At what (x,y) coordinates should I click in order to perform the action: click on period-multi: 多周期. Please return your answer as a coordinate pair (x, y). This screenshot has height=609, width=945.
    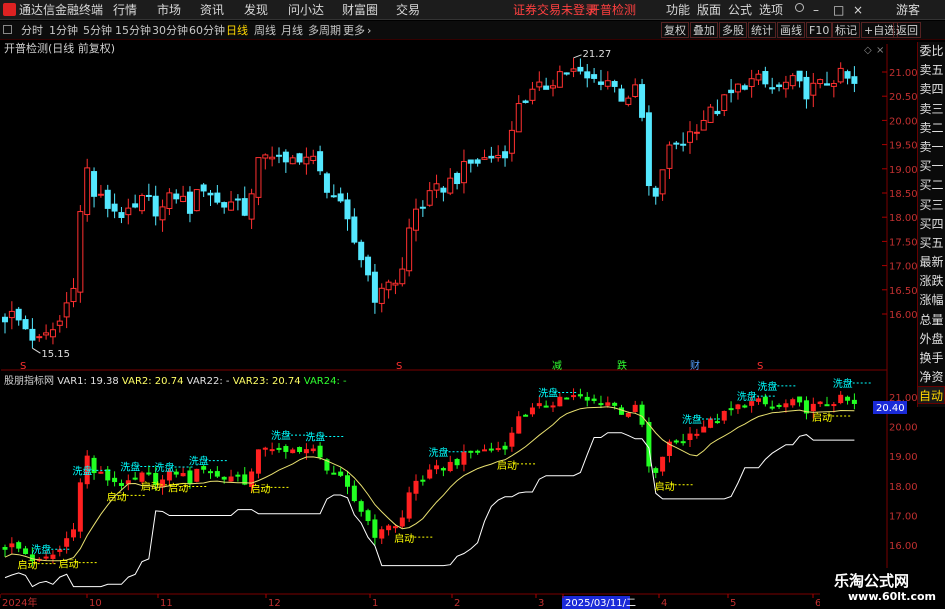
    Looking at the image, I should click on (324, 30).